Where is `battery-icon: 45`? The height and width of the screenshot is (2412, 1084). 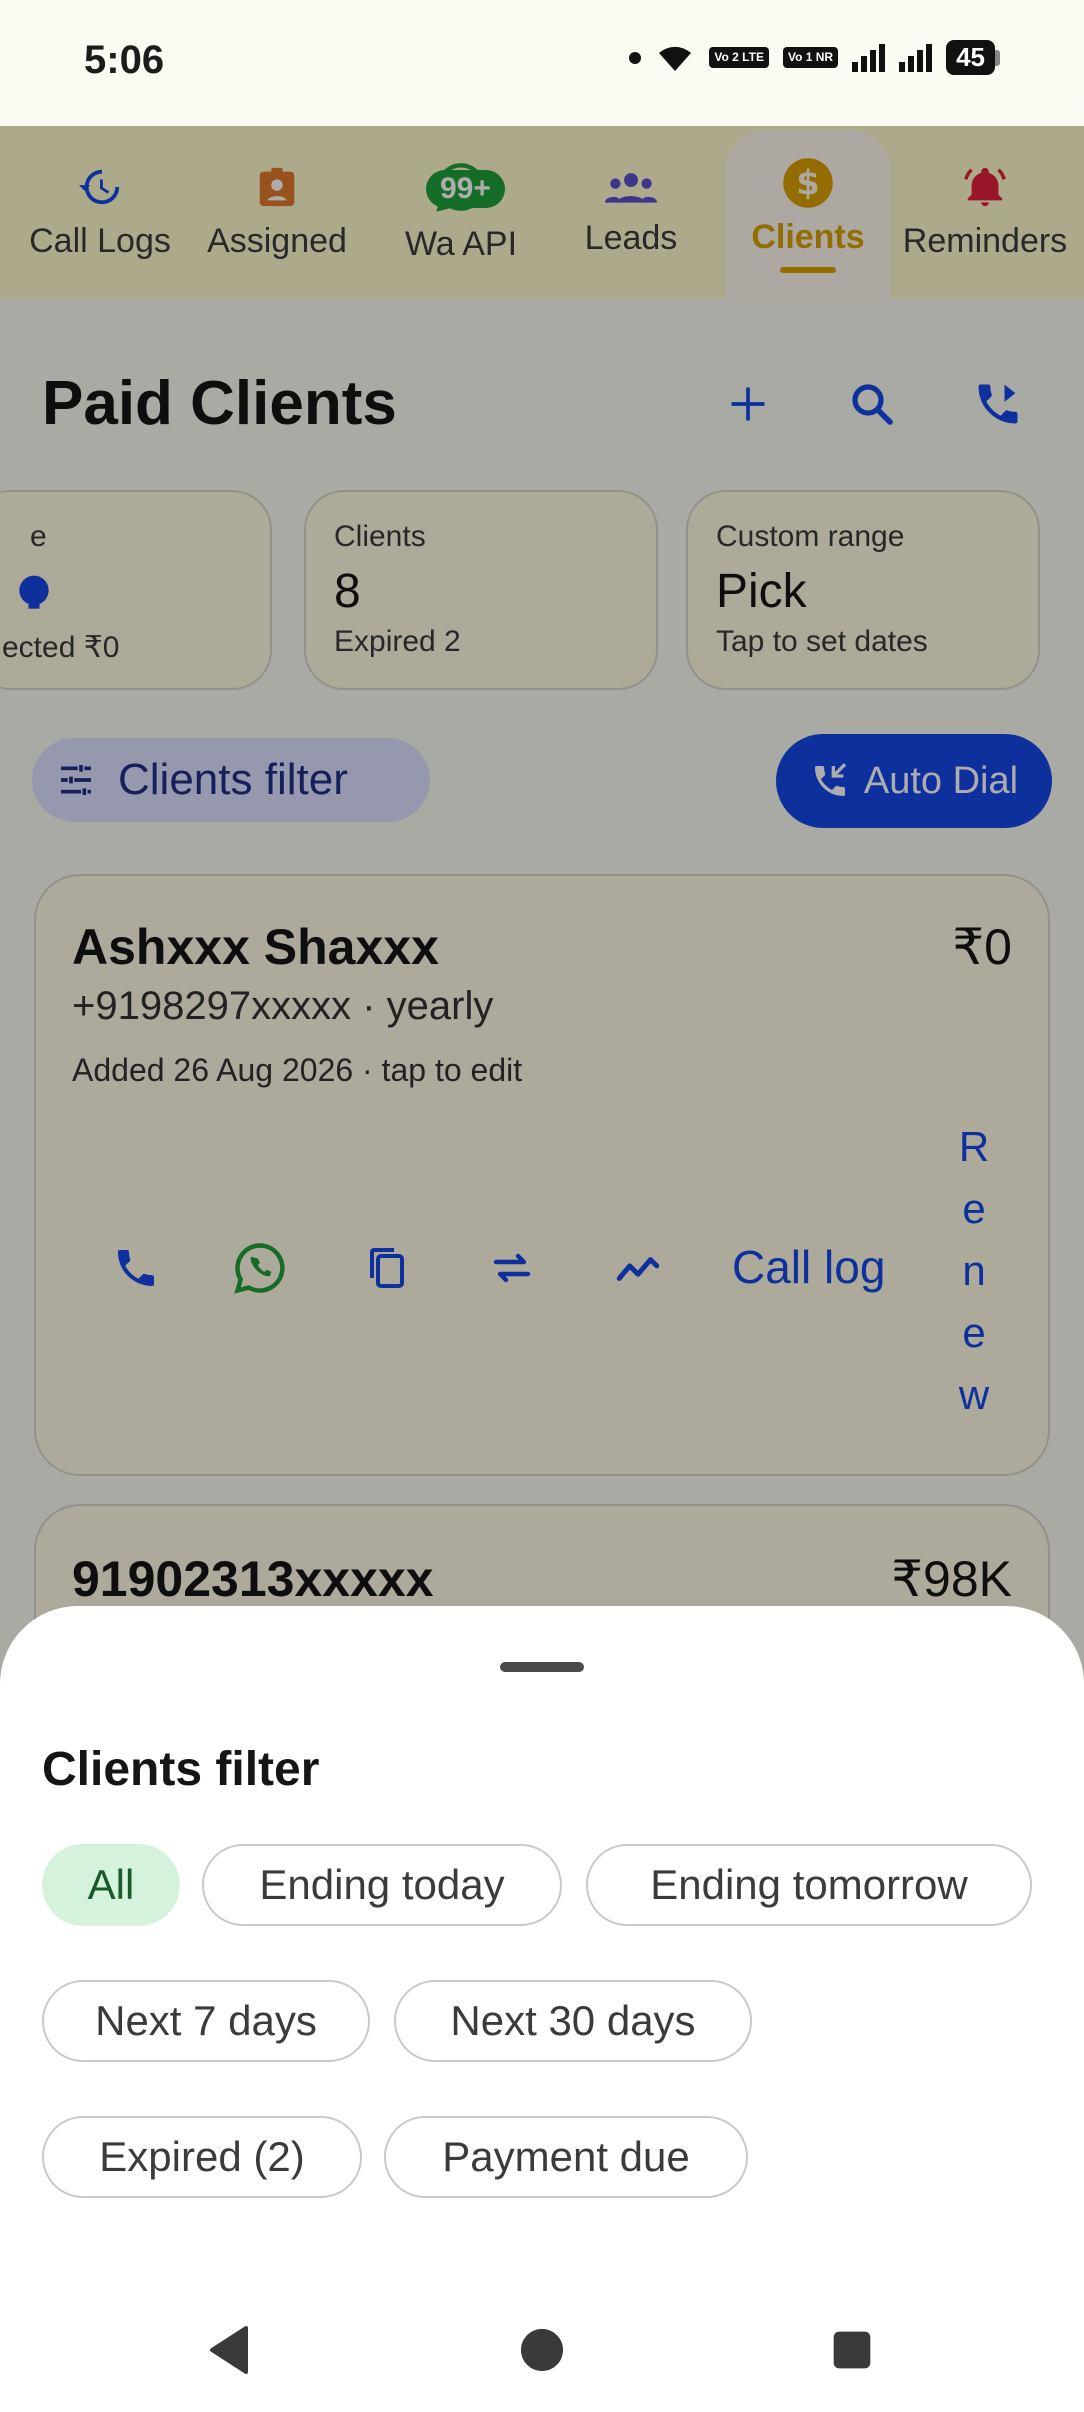 battery-icon: 45 is located at coordinates (973, 57).